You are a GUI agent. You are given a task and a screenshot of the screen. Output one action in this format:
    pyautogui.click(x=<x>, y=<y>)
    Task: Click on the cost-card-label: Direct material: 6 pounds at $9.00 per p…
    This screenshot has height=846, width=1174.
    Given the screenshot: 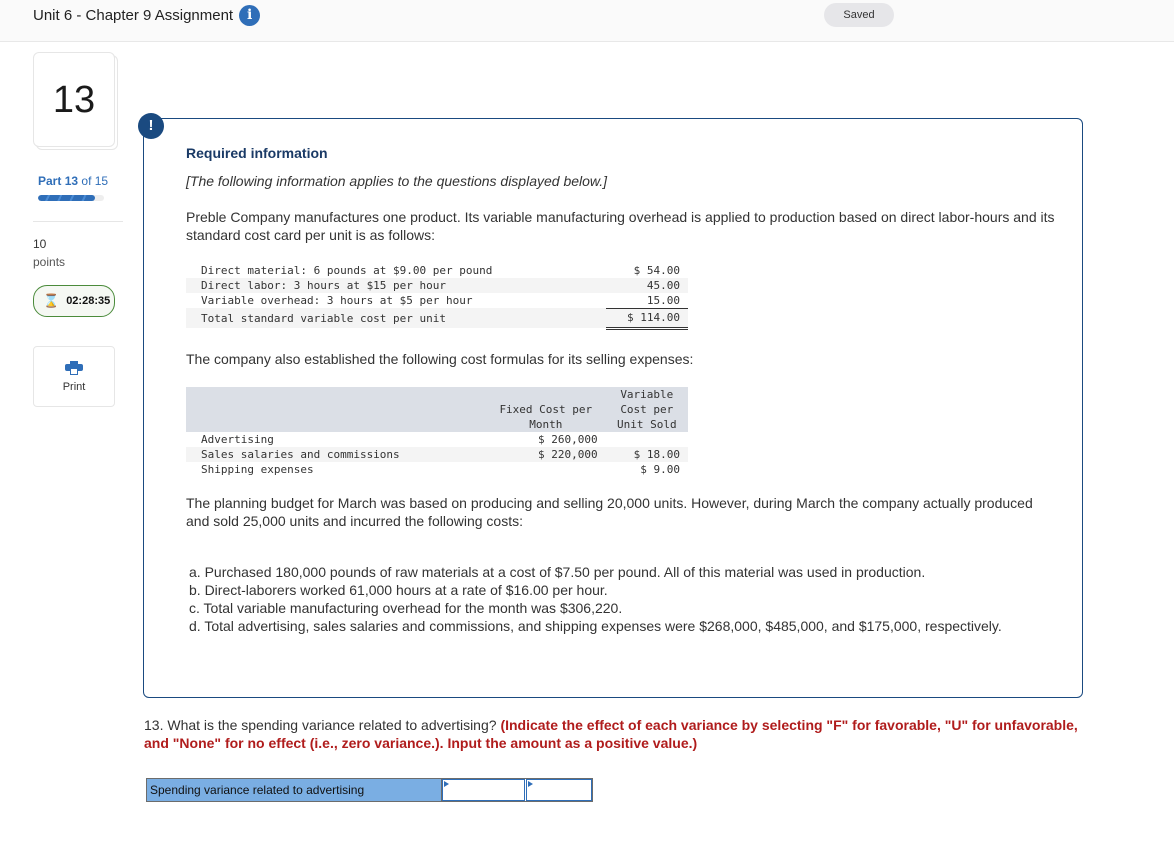 What is the action you would take?
    pyautogui.click(x=347, y=270)
    